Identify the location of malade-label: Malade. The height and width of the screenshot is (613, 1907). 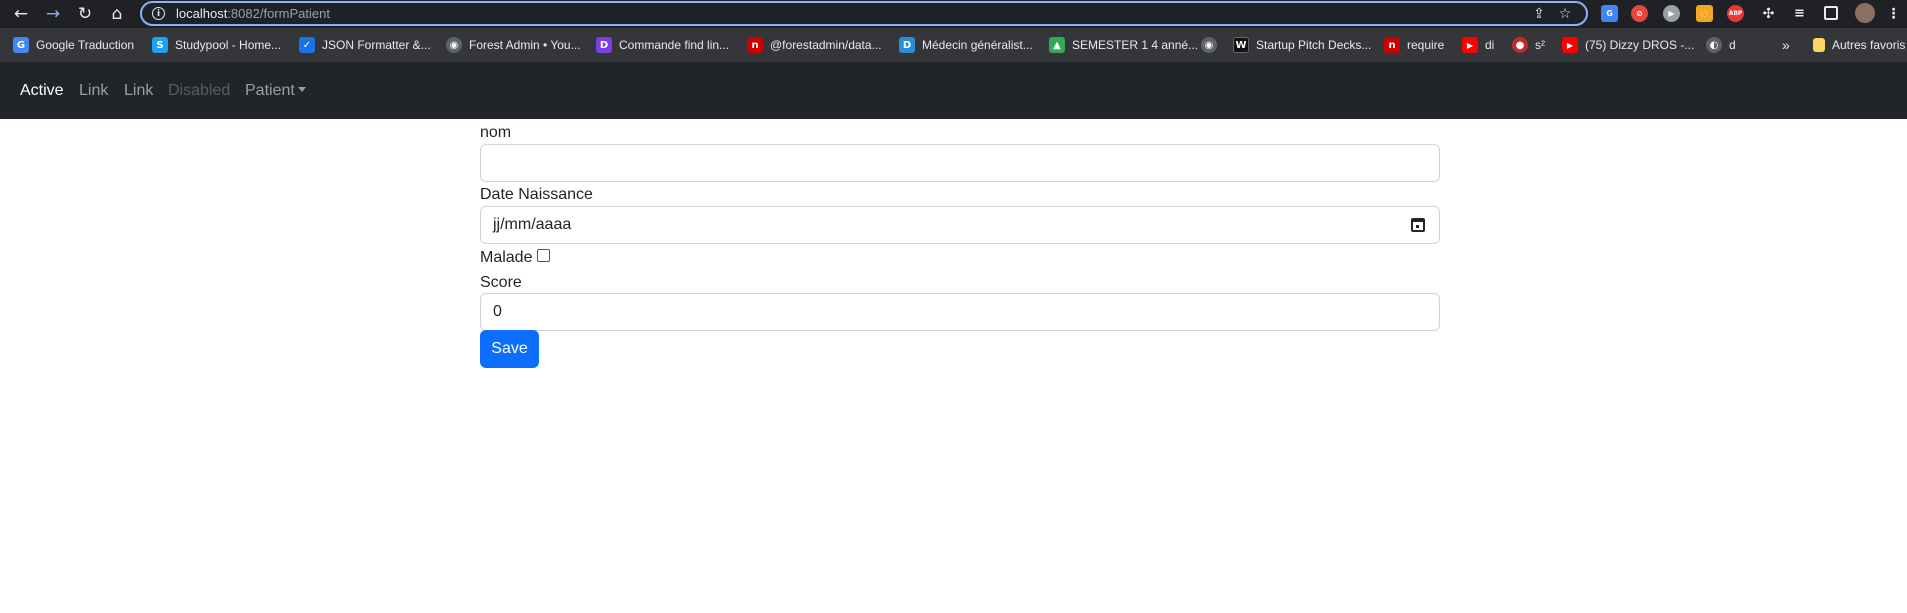
(506, 257).